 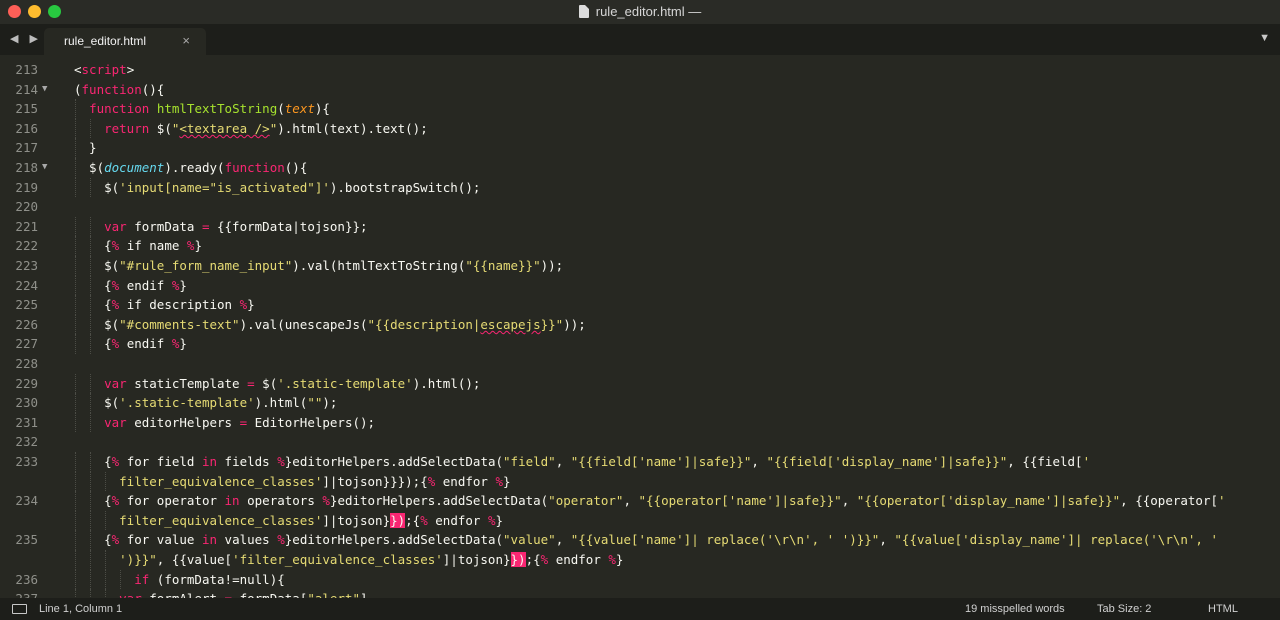 What do you see at coordinates (93, 305) in the screenshot?
I see `code-token: {` at bounding box center [93, 305].